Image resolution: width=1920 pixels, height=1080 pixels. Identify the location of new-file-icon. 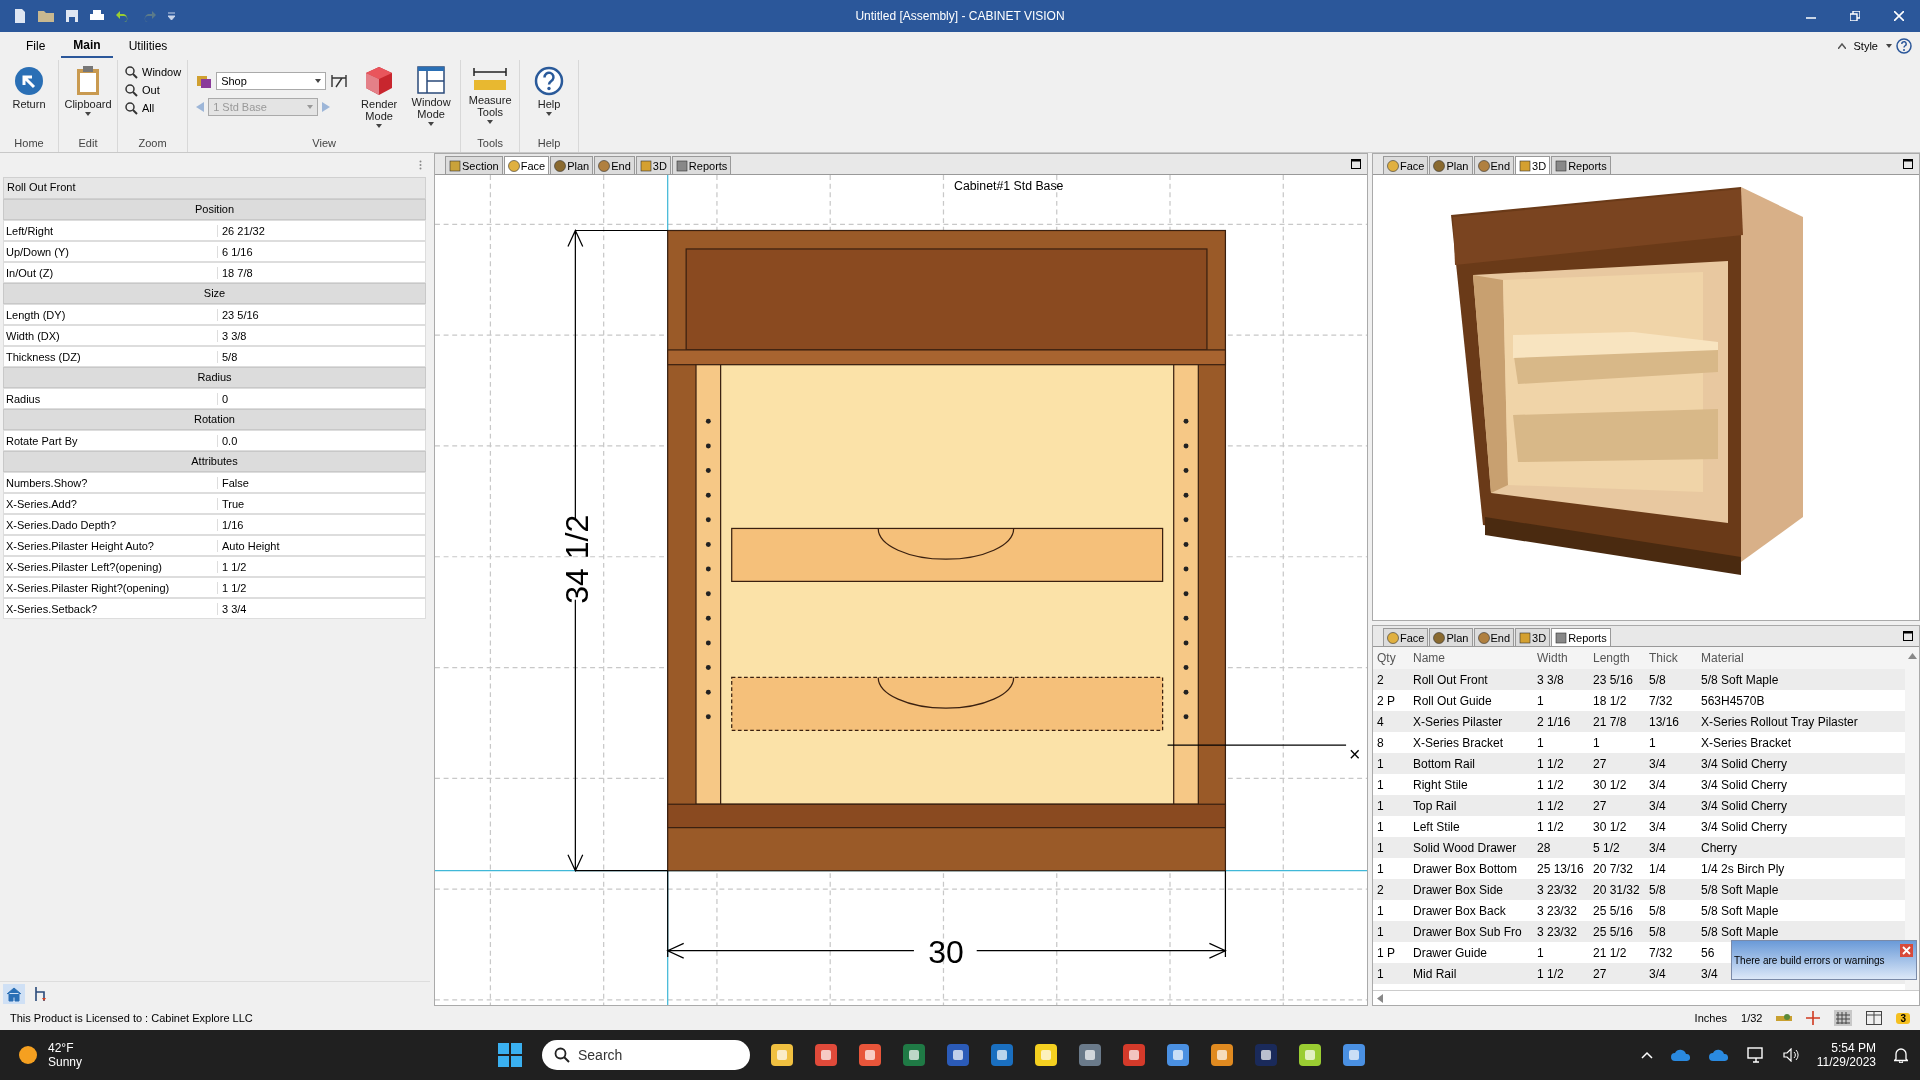
(20, 16).